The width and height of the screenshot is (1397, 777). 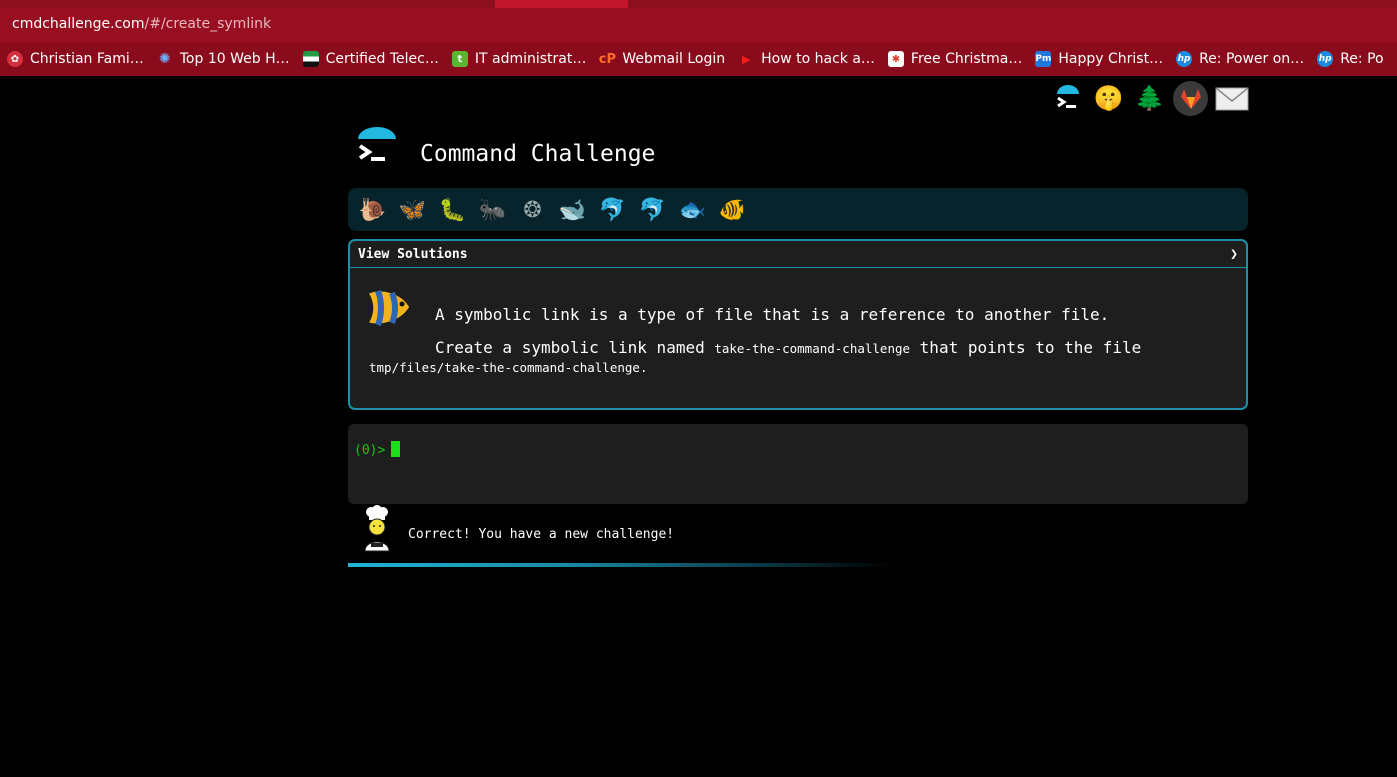 I want to click on url-path: /#/create_symlink, so click(x=208, y=24).